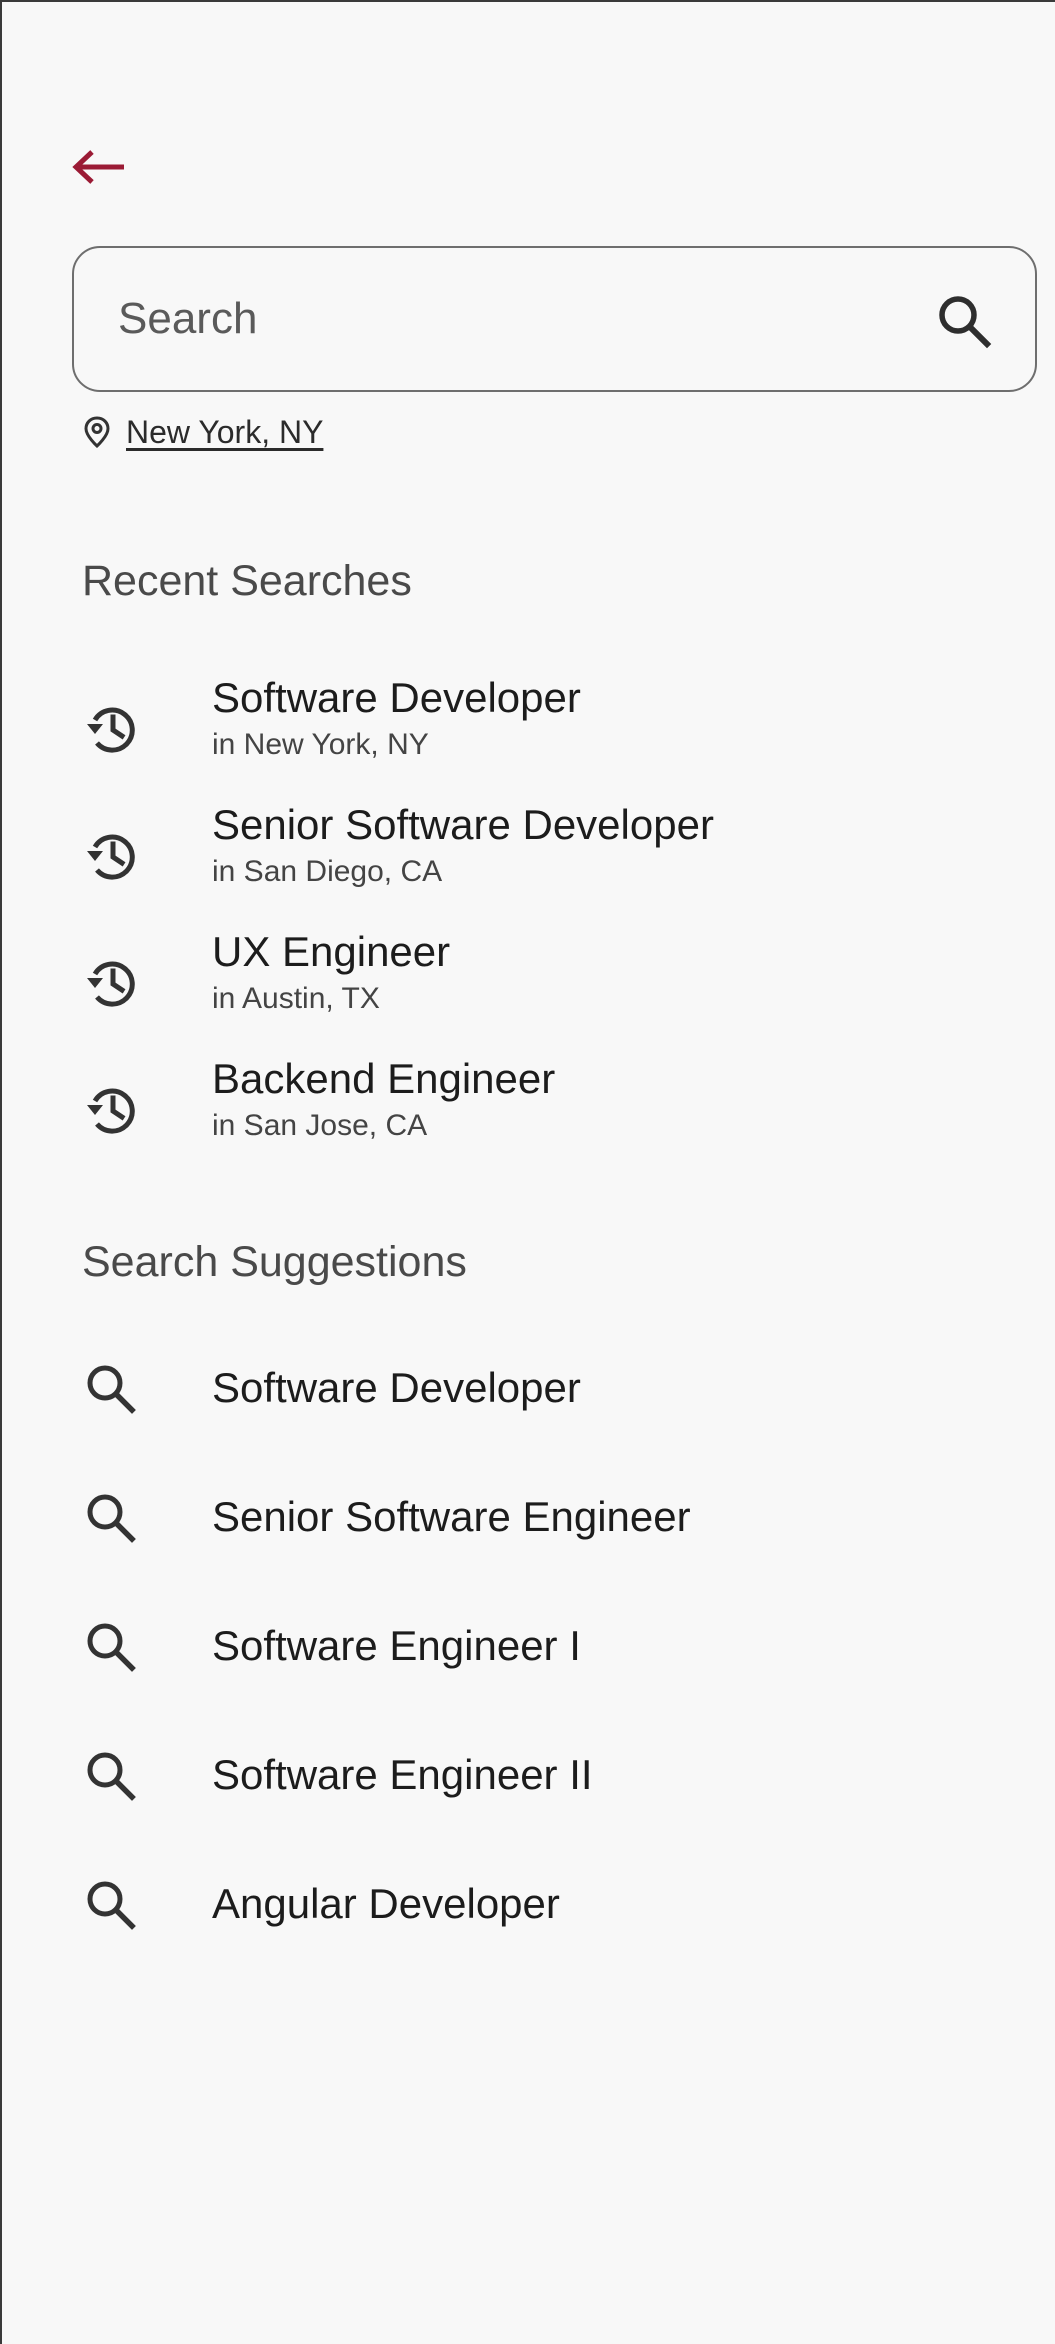  Describe the element at coordinates (331, 951) in the screenshot. I see `recent-search-title: UX Engineer` at that location.